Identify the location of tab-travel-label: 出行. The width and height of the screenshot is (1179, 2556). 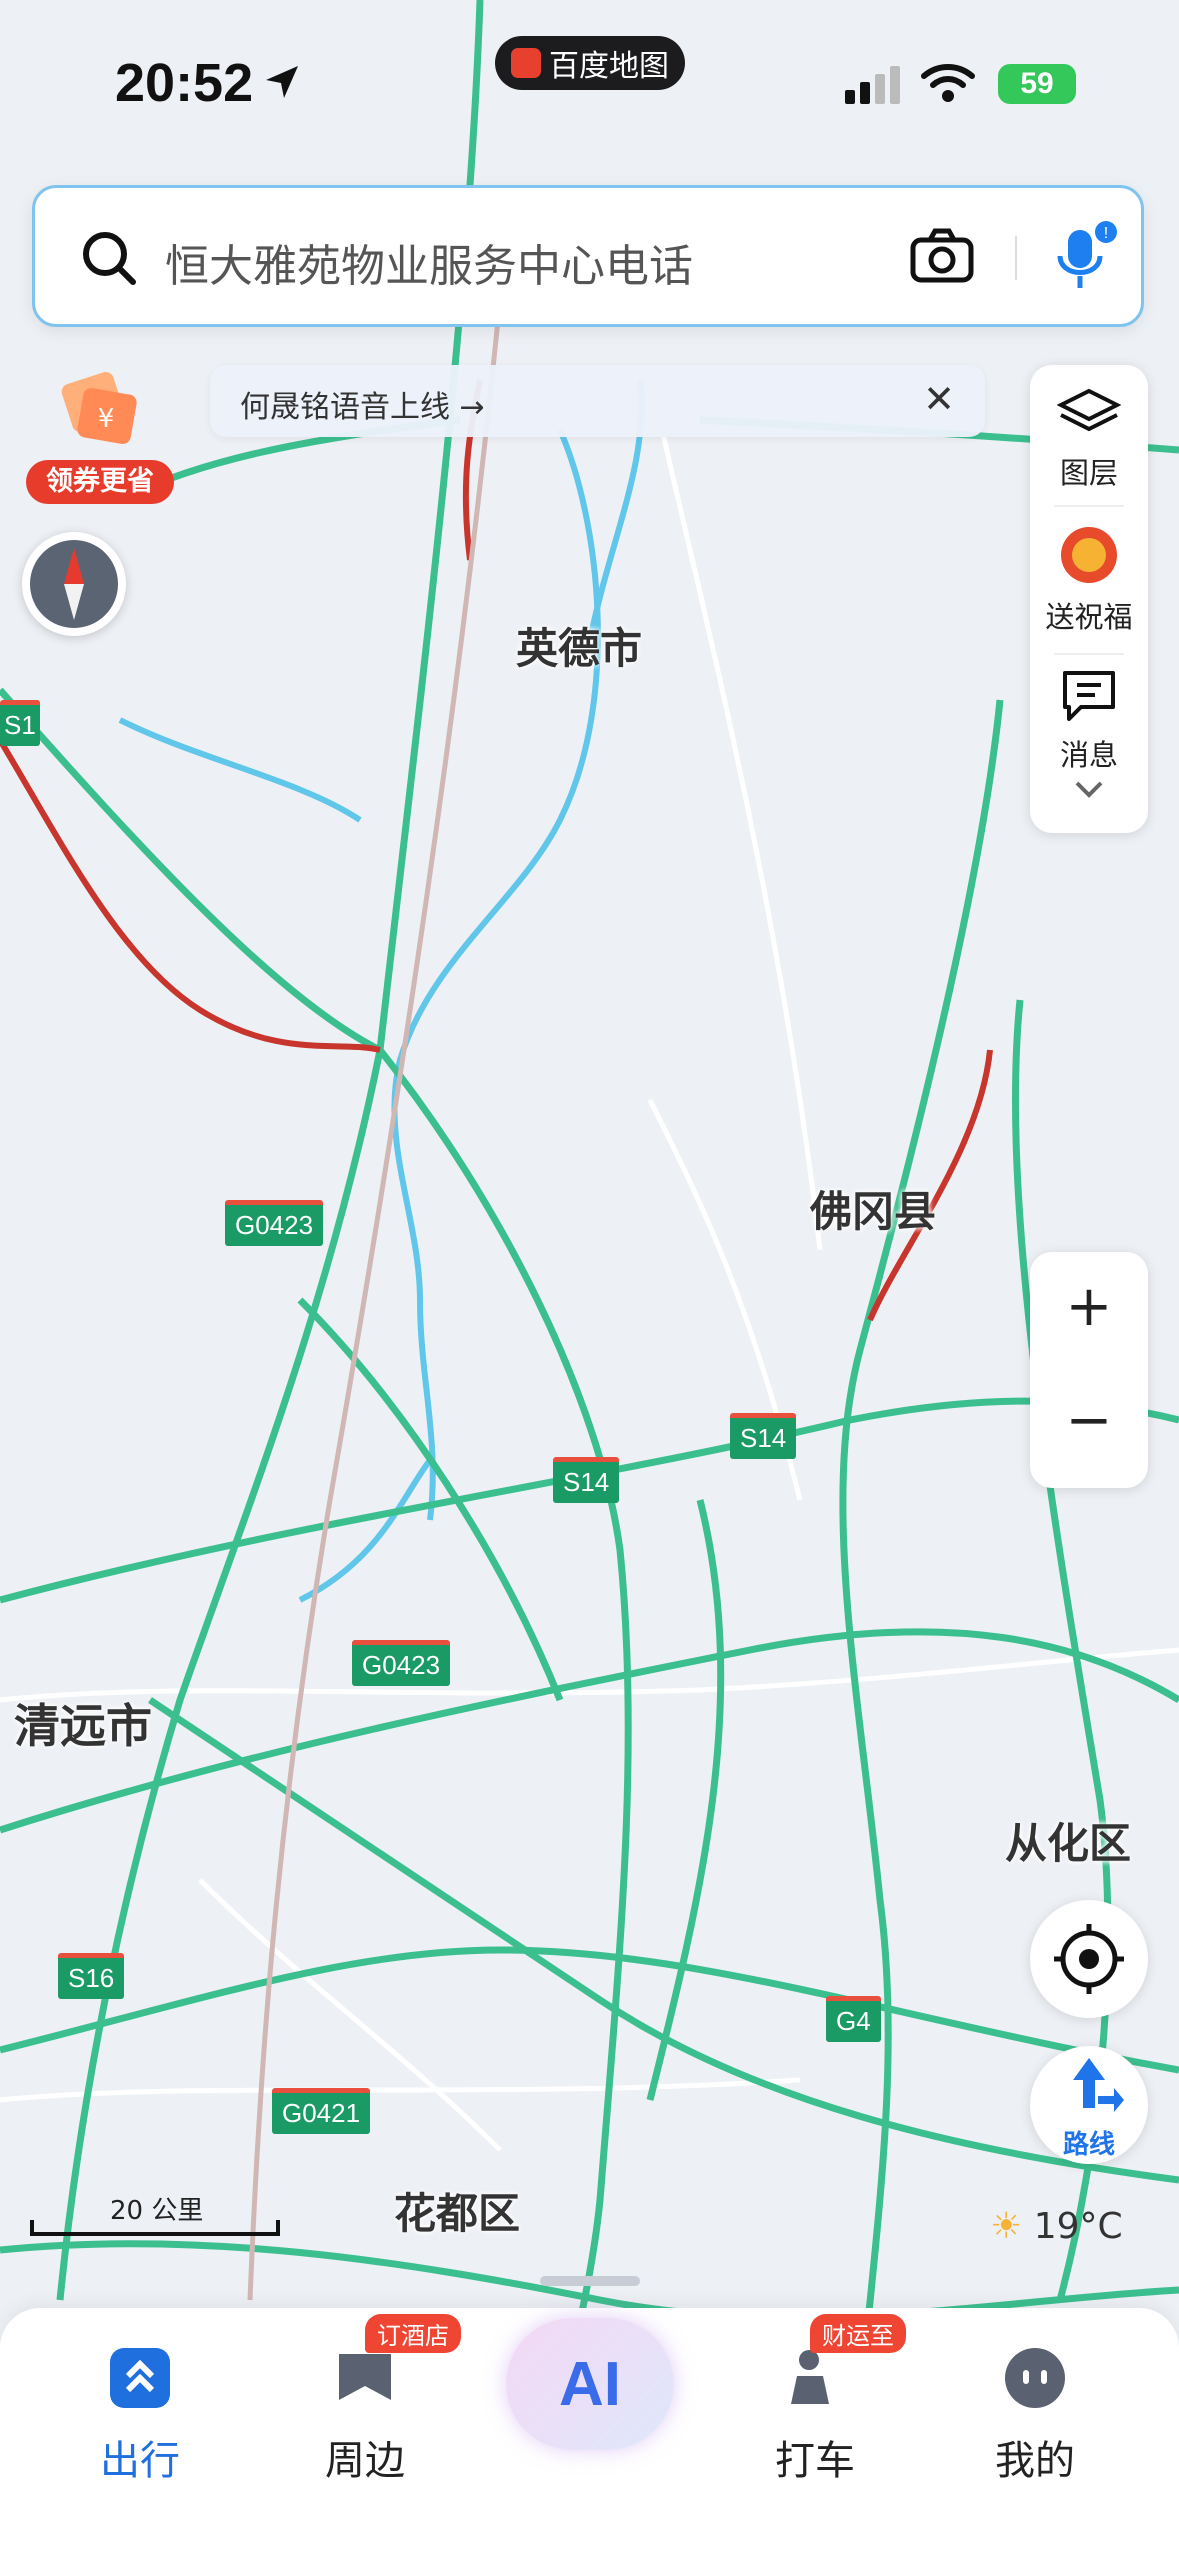
(140, 2461).